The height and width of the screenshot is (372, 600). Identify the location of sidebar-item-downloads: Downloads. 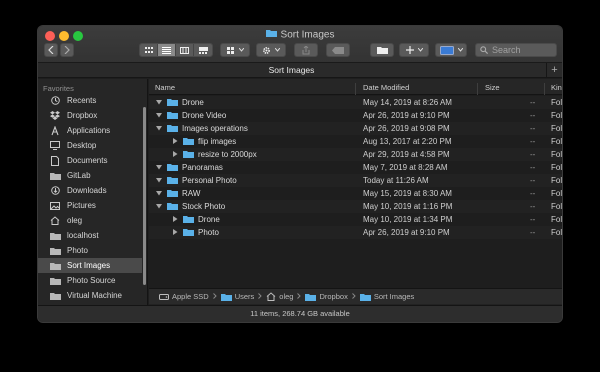
(90, 190).